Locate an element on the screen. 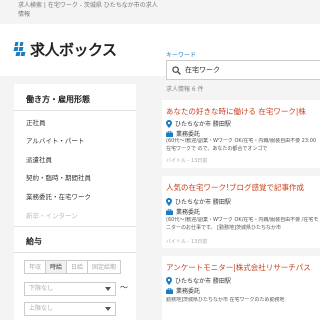 This screenshot has height=320, width=320. top-bar: 求人検索 | 在宅ワーク - 茨城県 ひたちなか市の求人情報 is located at coordinates (160, 12).